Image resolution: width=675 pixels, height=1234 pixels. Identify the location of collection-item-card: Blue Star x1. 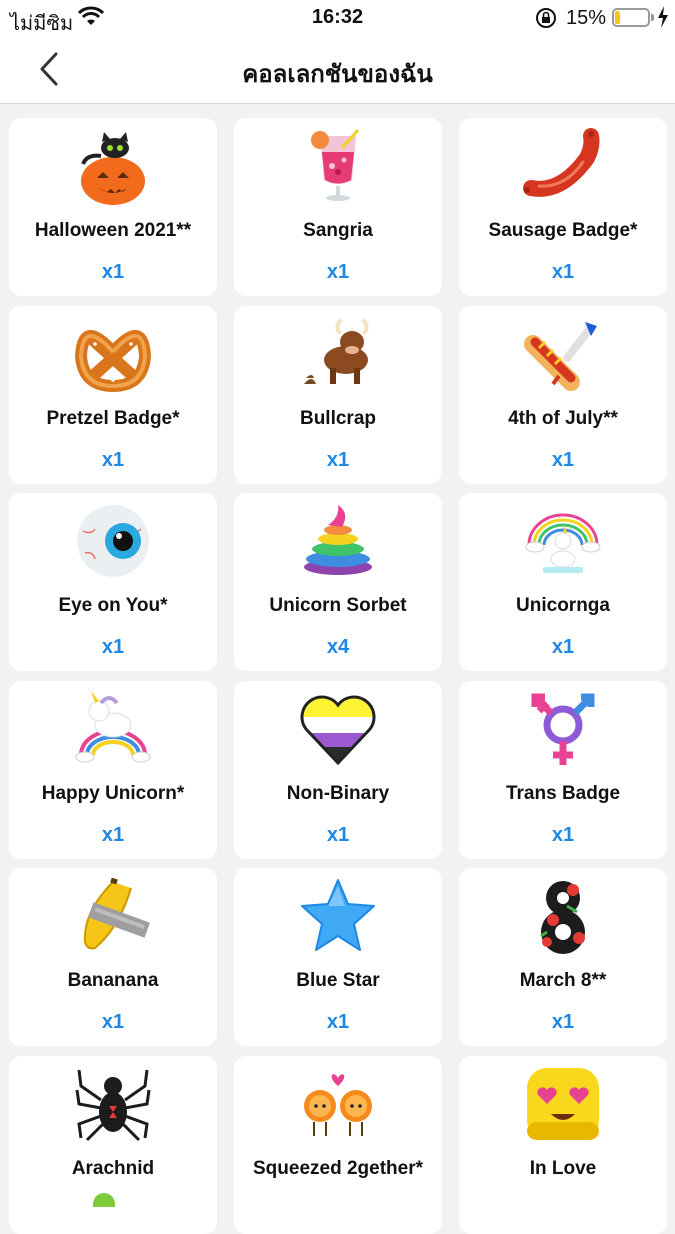
(338, 957).